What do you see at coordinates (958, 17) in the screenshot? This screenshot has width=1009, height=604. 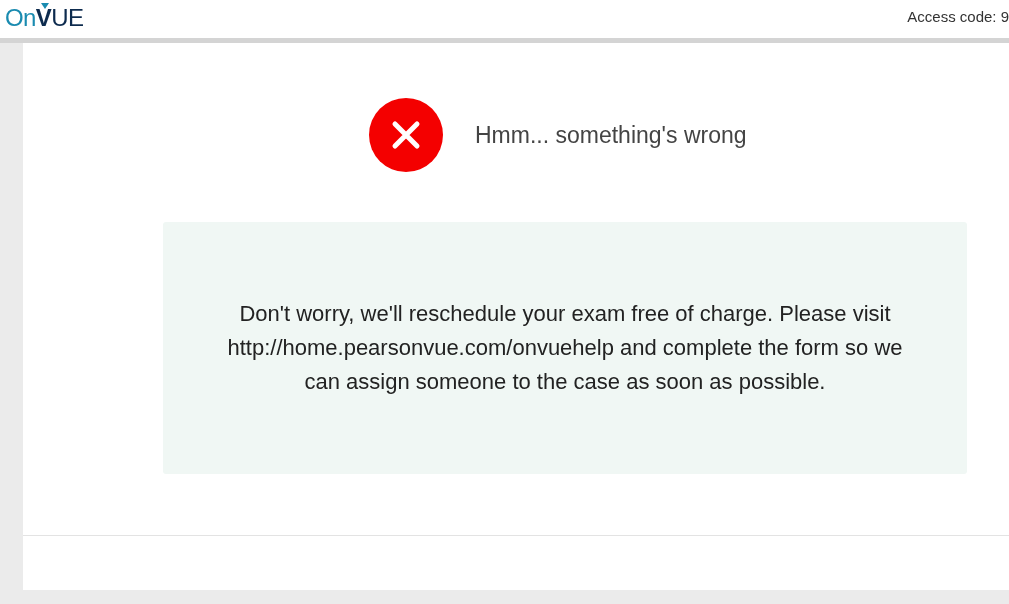 I see `access-code: Access code: 9` at bounding box center [958, 17].